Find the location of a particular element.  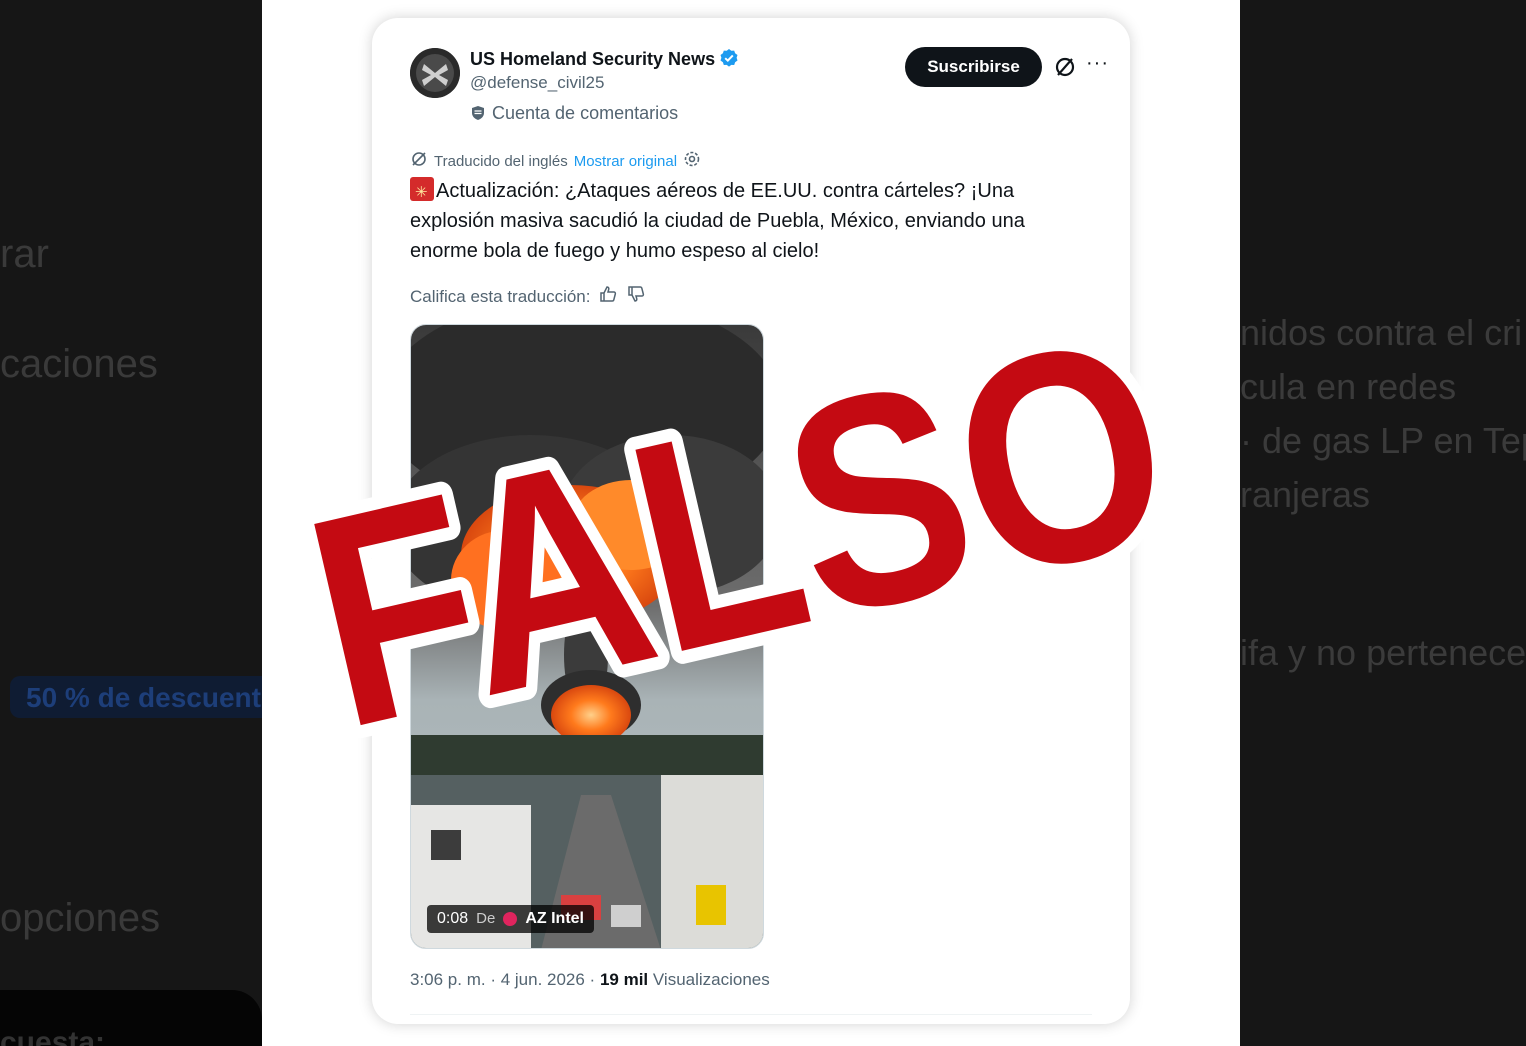

account-name-text: US Homeland Security News is located at coordinates (593, 59).